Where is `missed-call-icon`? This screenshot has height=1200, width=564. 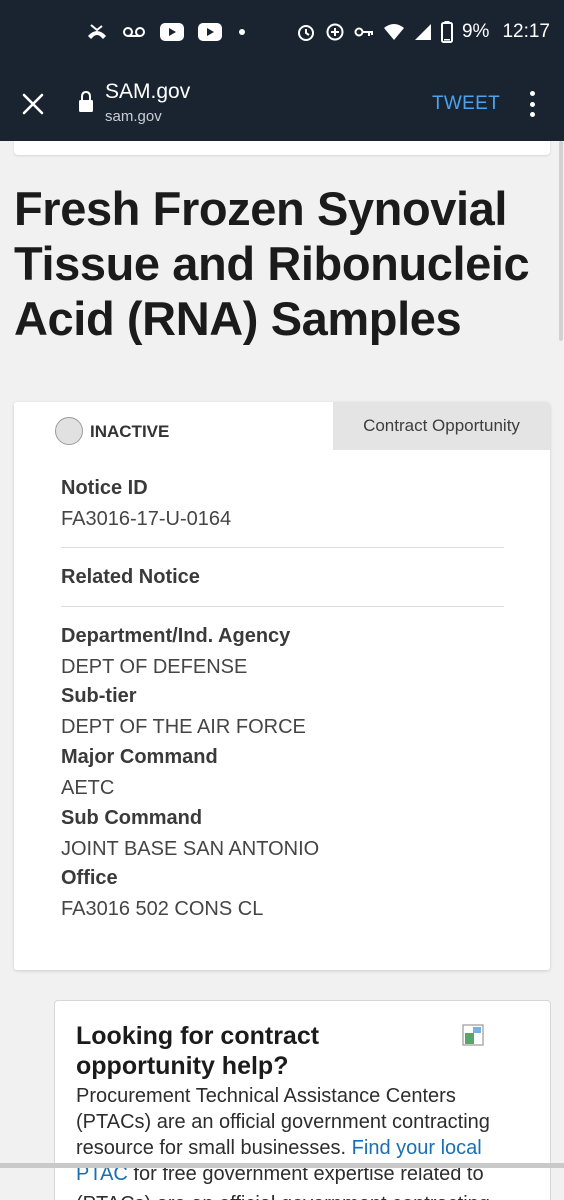 missed-call-icon is located at coordinates (97, 32).